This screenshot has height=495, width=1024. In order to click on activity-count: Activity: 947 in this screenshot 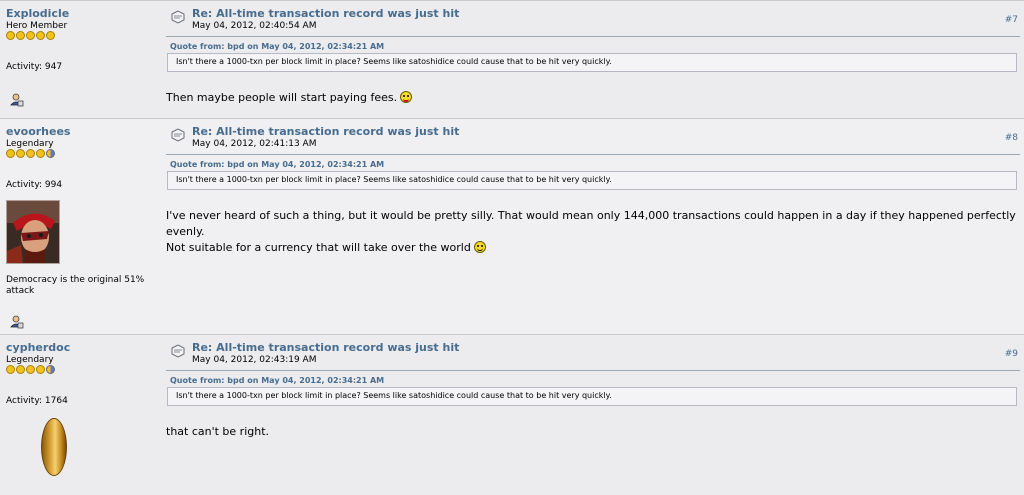, I will do `click(34, 67)`.